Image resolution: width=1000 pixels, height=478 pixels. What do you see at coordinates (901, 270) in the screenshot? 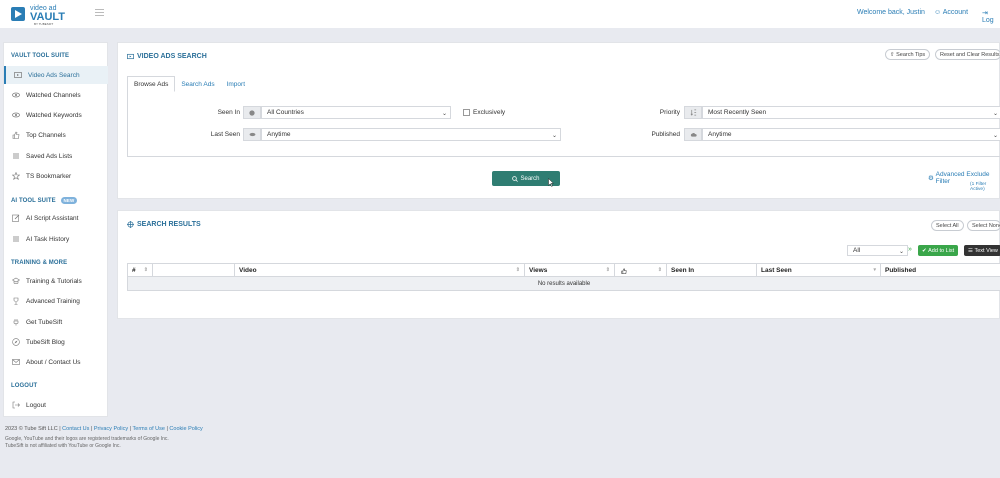
I see `column-label: Published` at bounding box center [901, 270].